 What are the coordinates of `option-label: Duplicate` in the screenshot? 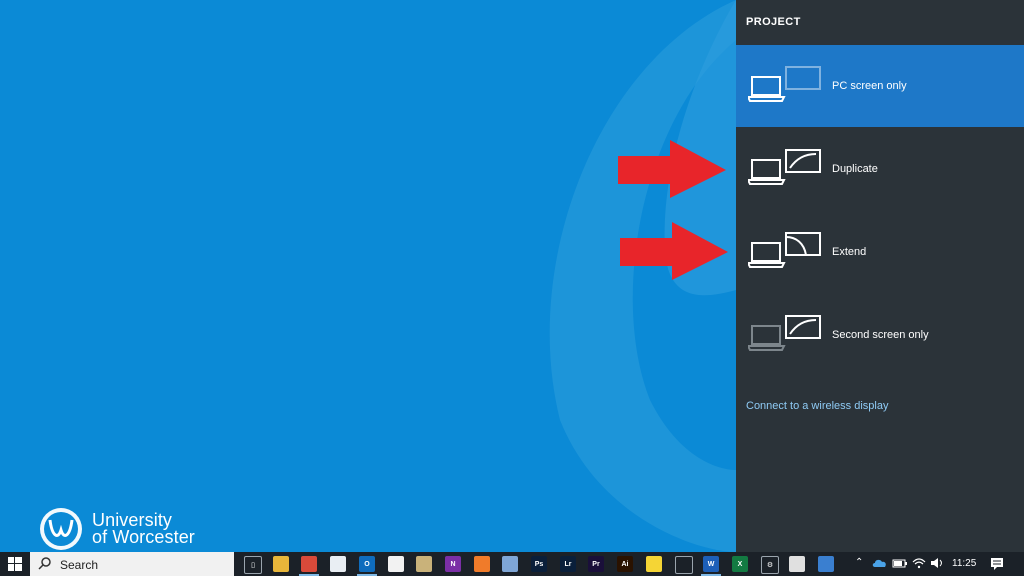 It's located at (855, 169).